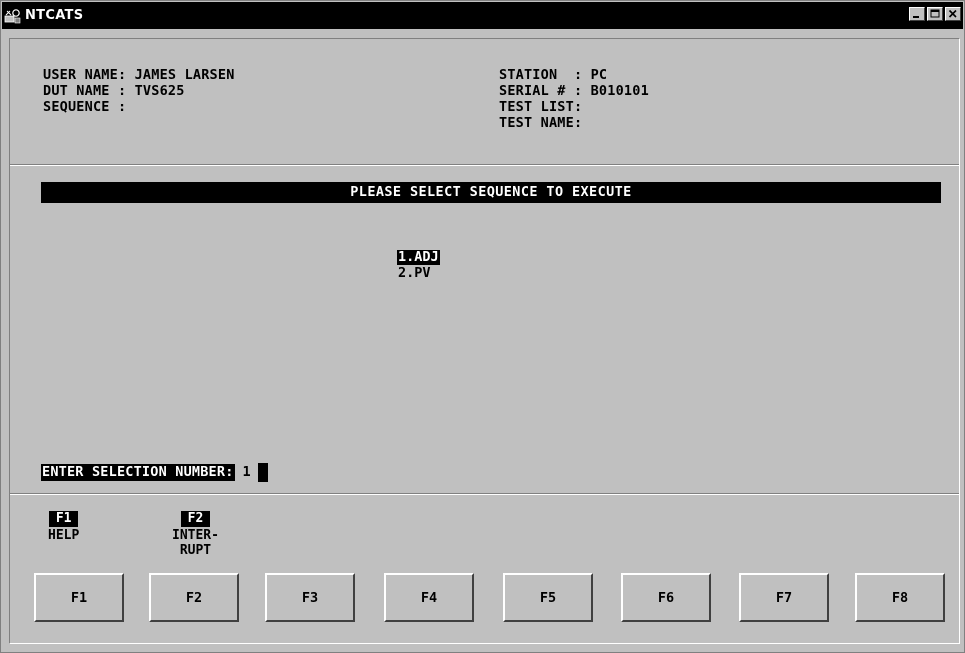 The image size is (965, 653). I want to click on footer-divider, so click(484, 494).